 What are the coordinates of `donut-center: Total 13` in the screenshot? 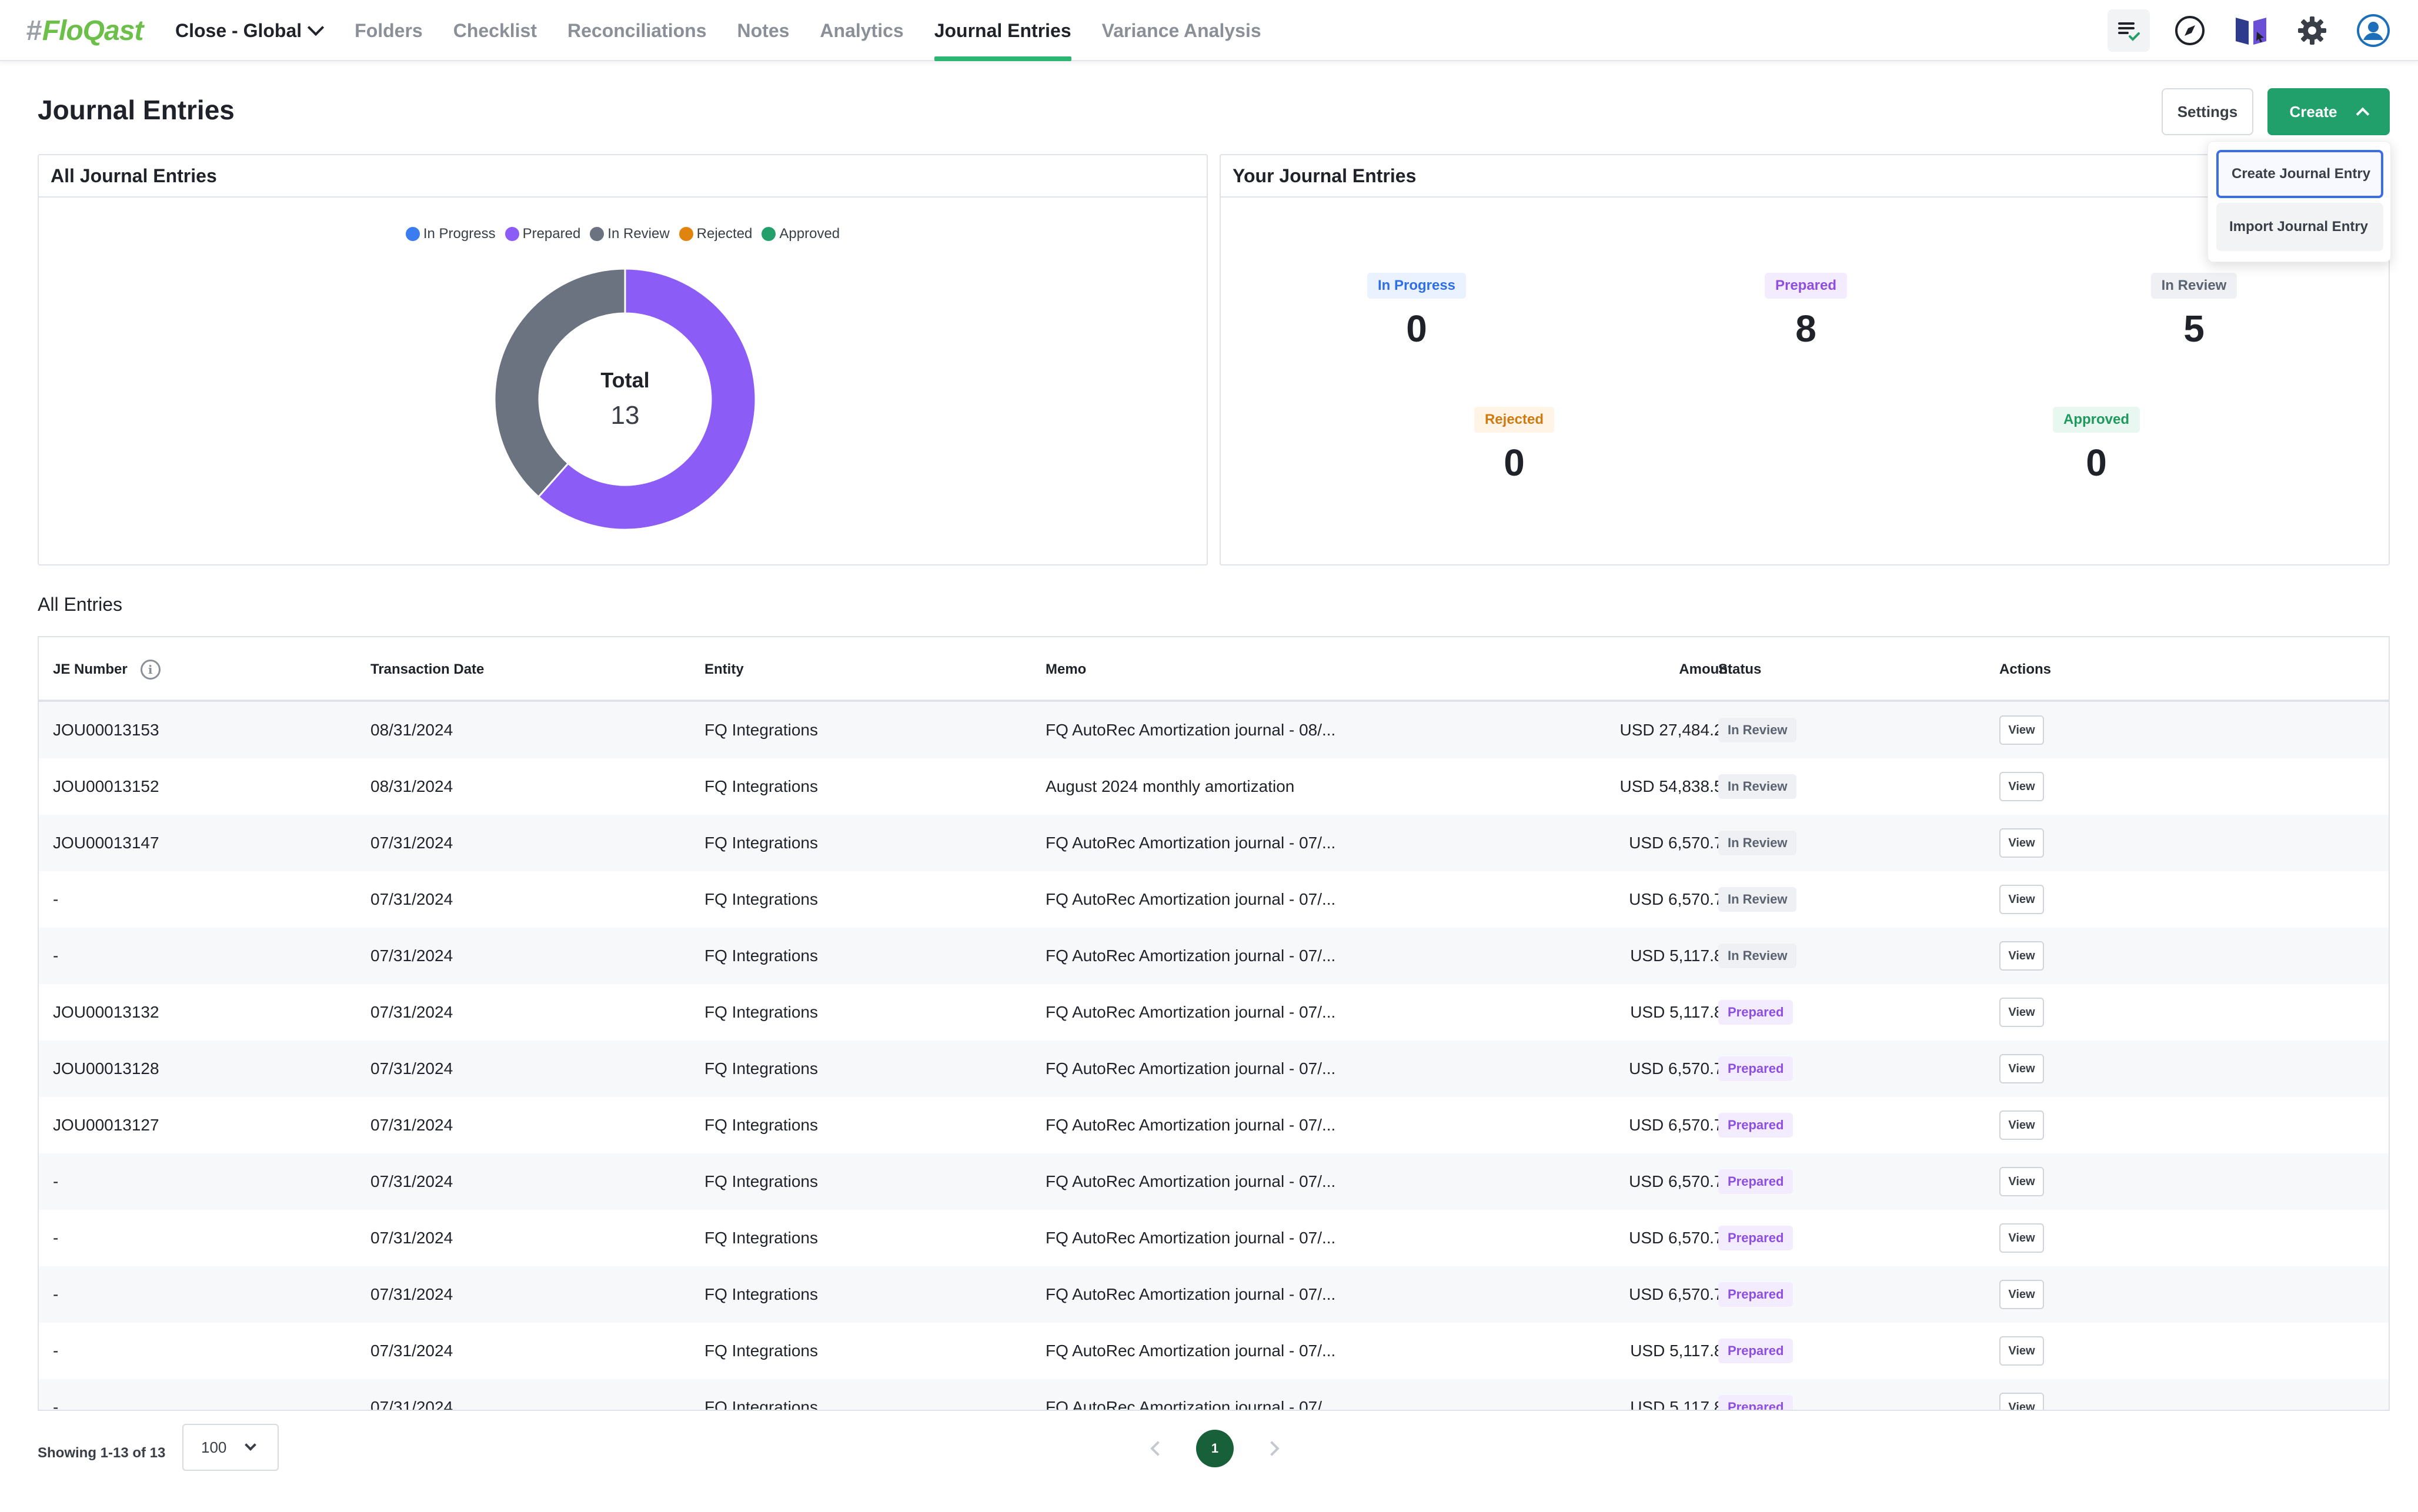 It's located at (625, 399).